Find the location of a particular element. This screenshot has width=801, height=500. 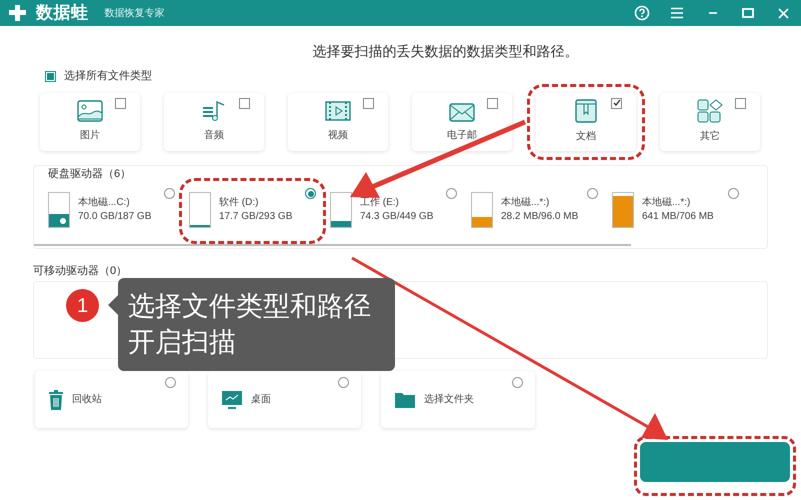

app-name: 数据蛙 is located at coordinates (62, 13).